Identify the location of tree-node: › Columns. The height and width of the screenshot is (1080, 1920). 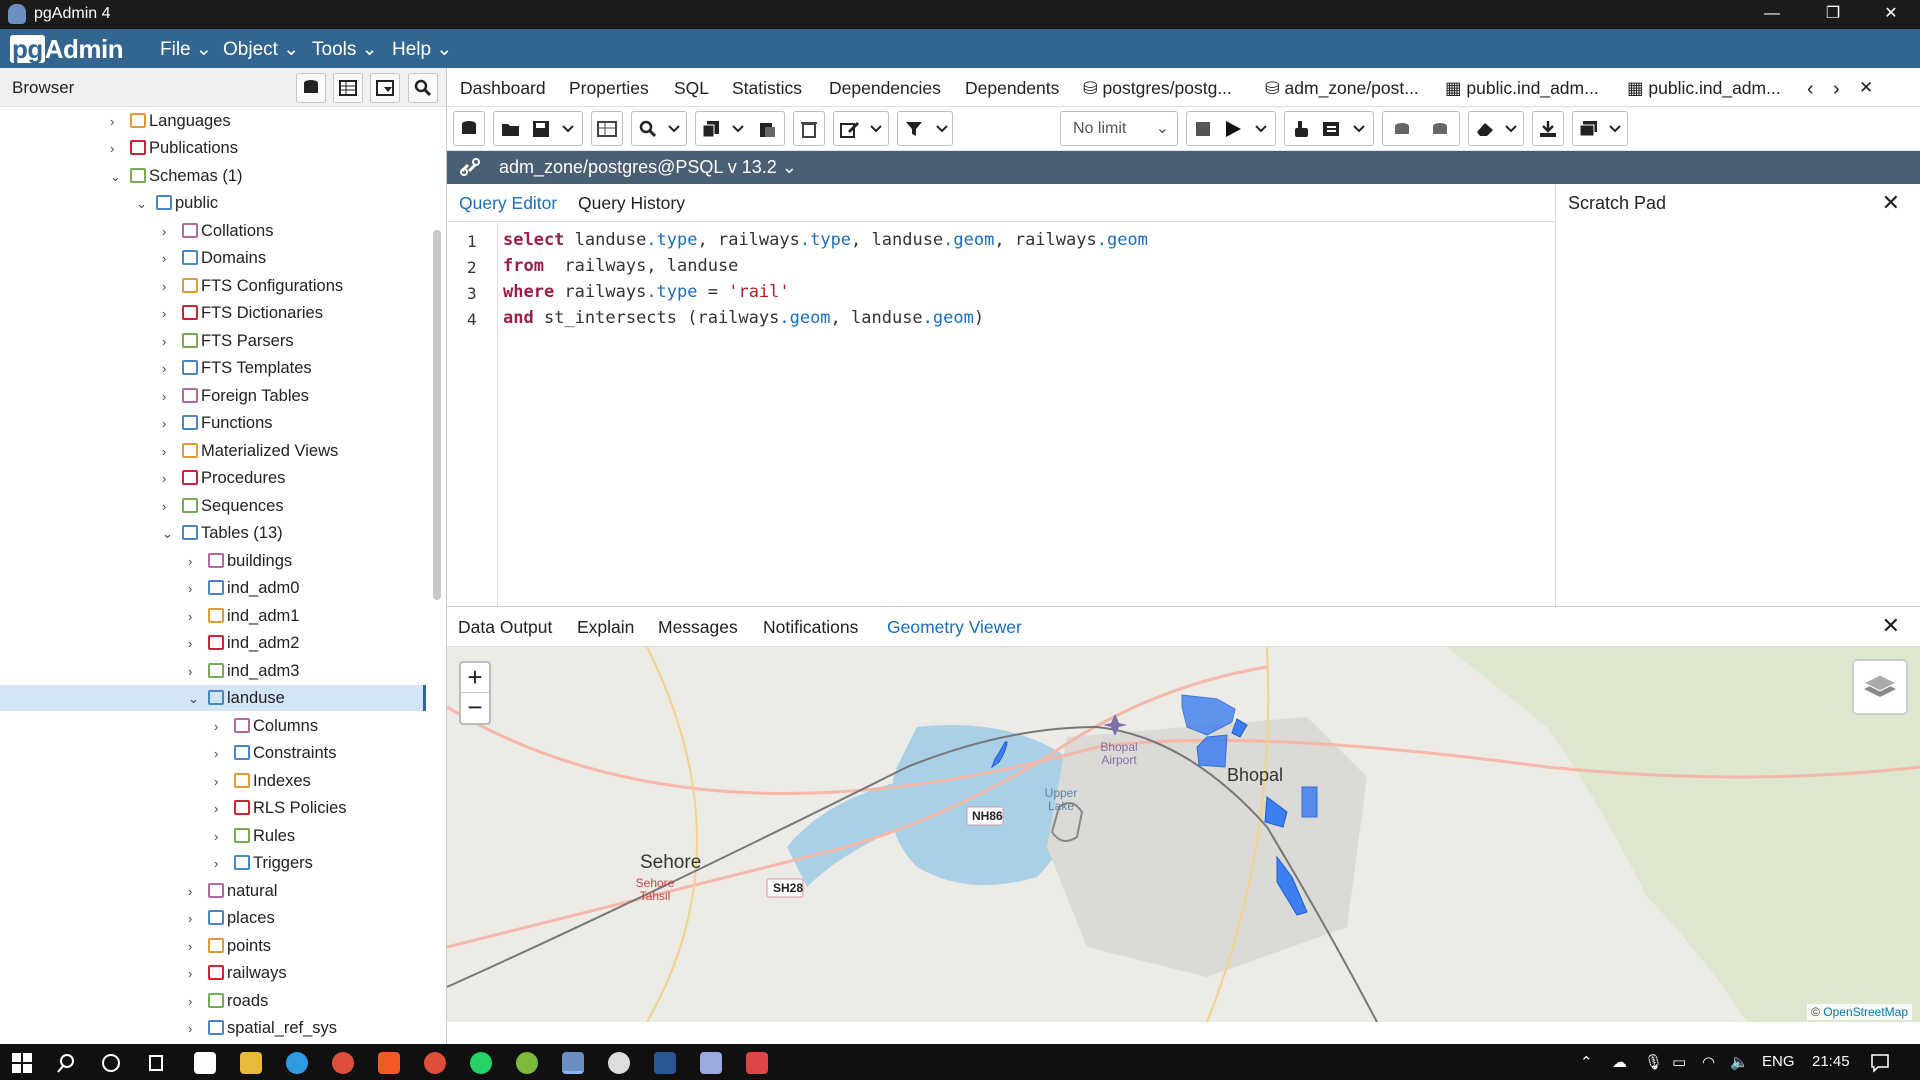
(215, 726).